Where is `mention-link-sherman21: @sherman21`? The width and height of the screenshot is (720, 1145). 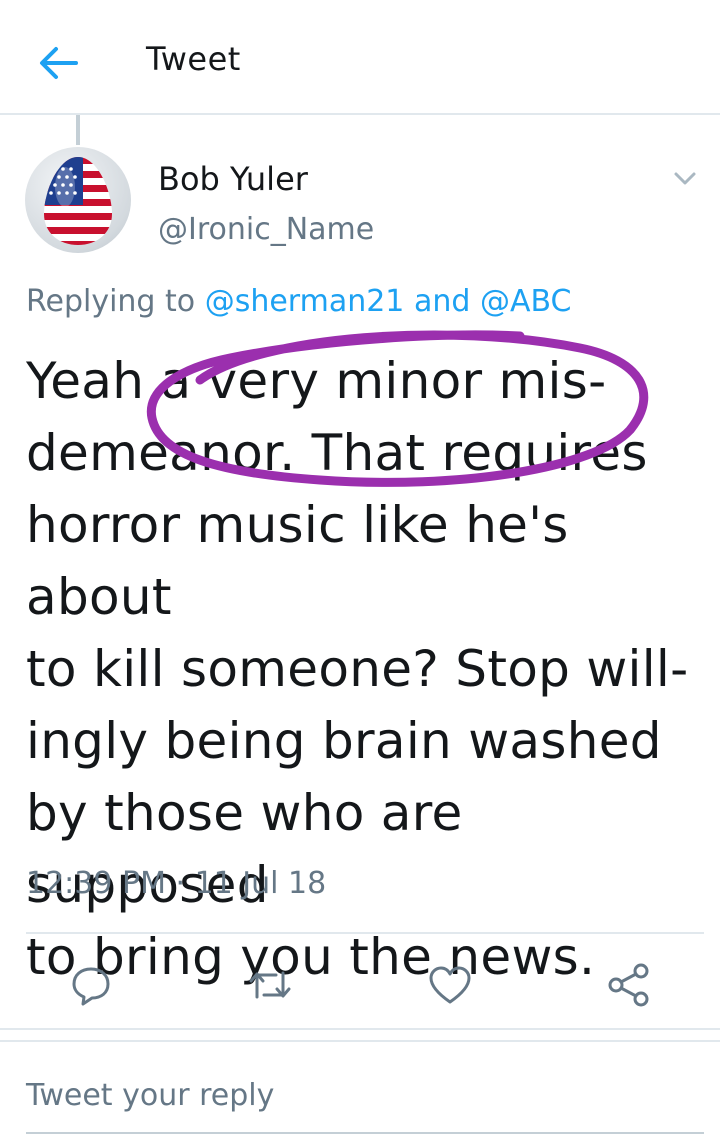
mention-link-sherman21: @sherman21 is located at coordinates (305, 301).